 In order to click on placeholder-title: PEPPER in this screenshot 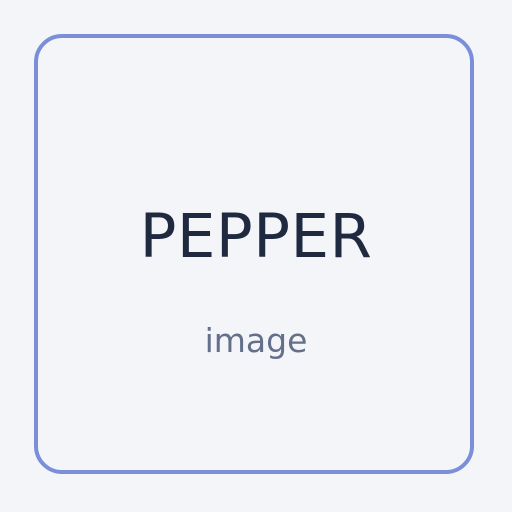, I will do `click(256, 236)`.